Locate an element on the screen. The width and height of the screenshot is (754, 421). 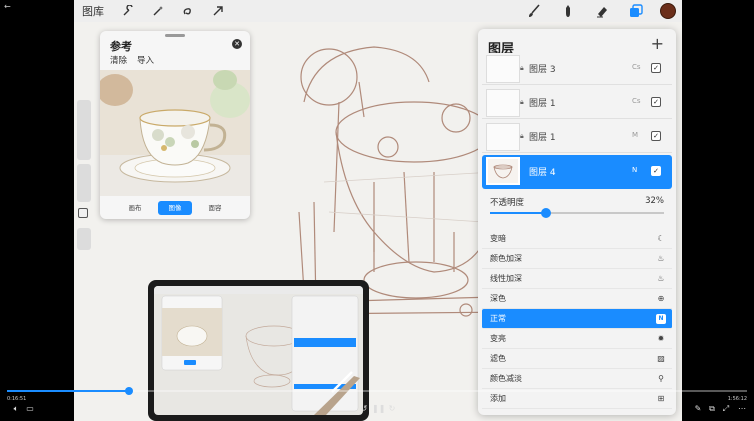
tab-face: 面容 is located at coordinates (215, 208).